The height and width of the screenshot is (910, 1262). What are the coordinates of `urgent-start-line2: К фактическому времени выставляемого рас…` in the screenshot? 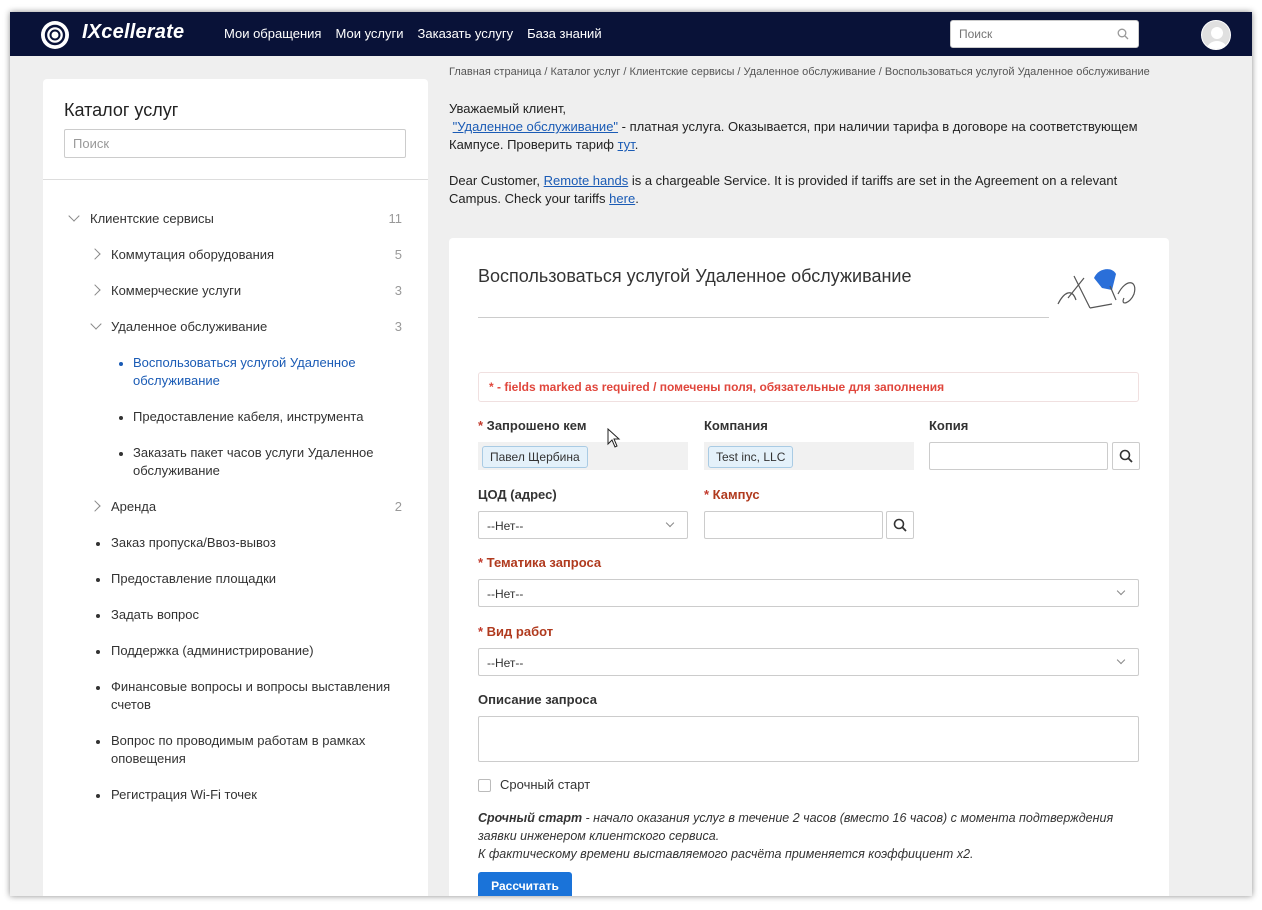 It's located at (726, 854).